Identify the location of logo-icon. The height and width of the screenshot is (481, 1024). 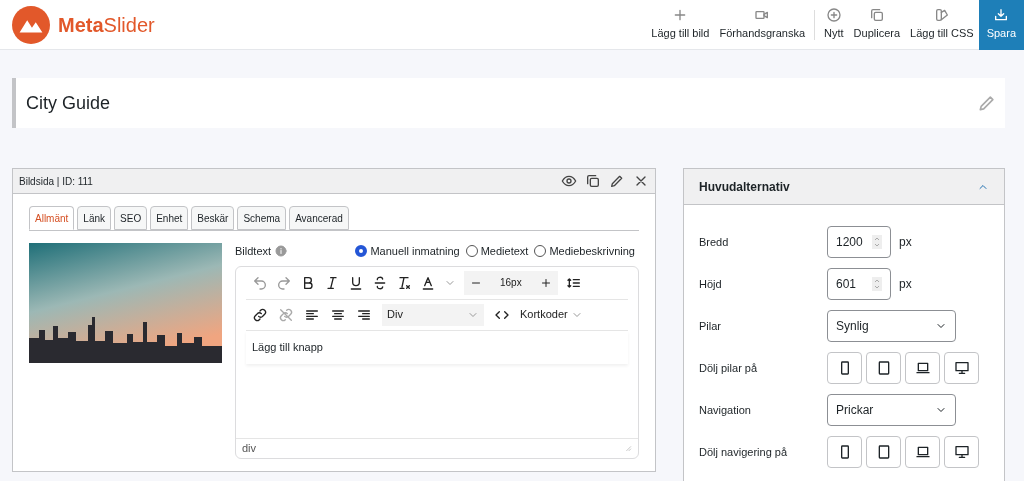
(31, 24).